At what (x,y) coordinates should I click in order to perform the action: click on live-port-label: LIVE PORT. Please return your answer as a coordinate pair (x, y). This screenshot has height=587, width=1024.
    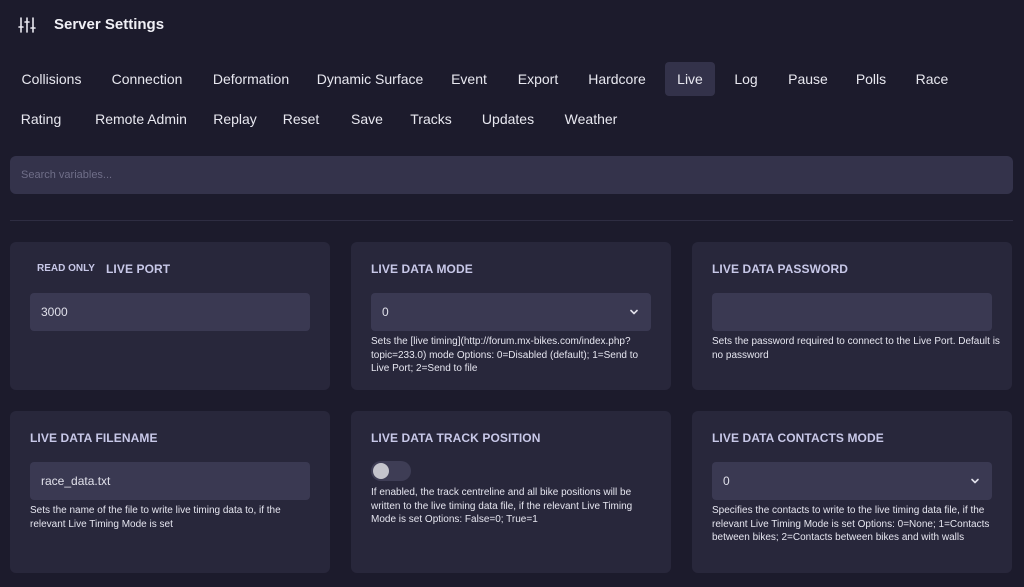
    Looking at the image, I should click on (138, 269).